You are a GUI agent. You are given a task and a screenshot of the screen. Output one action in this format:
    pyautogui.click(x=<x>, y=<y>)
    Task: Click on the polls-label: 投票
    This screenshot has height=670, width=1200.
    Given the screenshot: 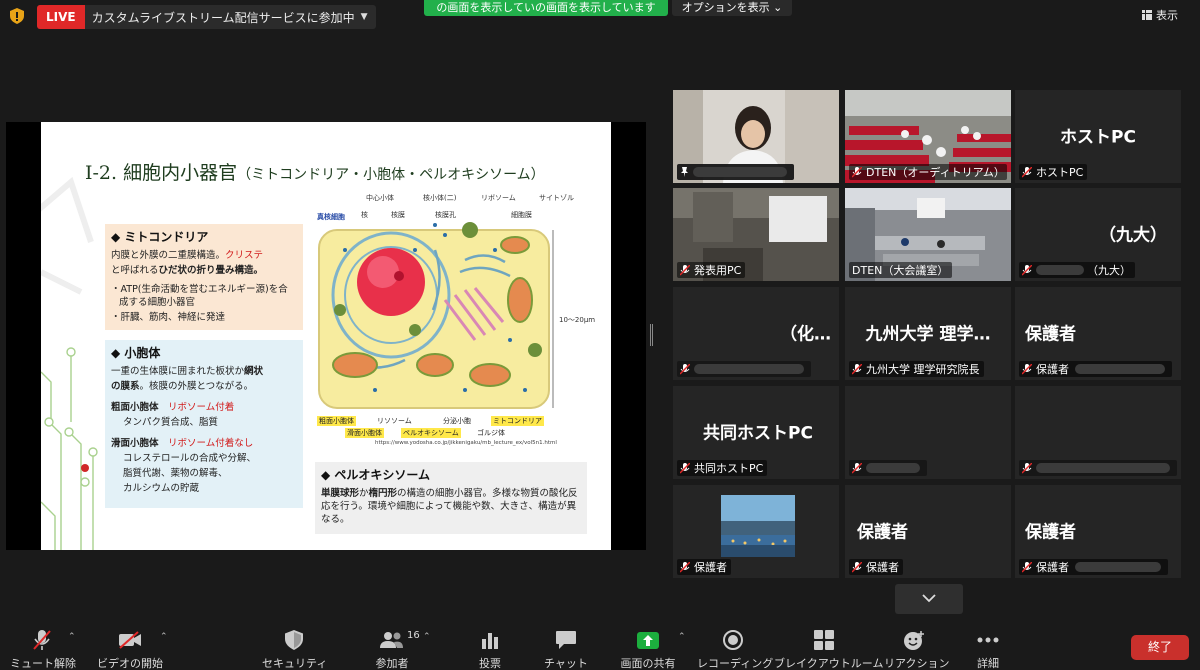 What is the action you would take?
    pyautogui.click(x=490, y=663)
    